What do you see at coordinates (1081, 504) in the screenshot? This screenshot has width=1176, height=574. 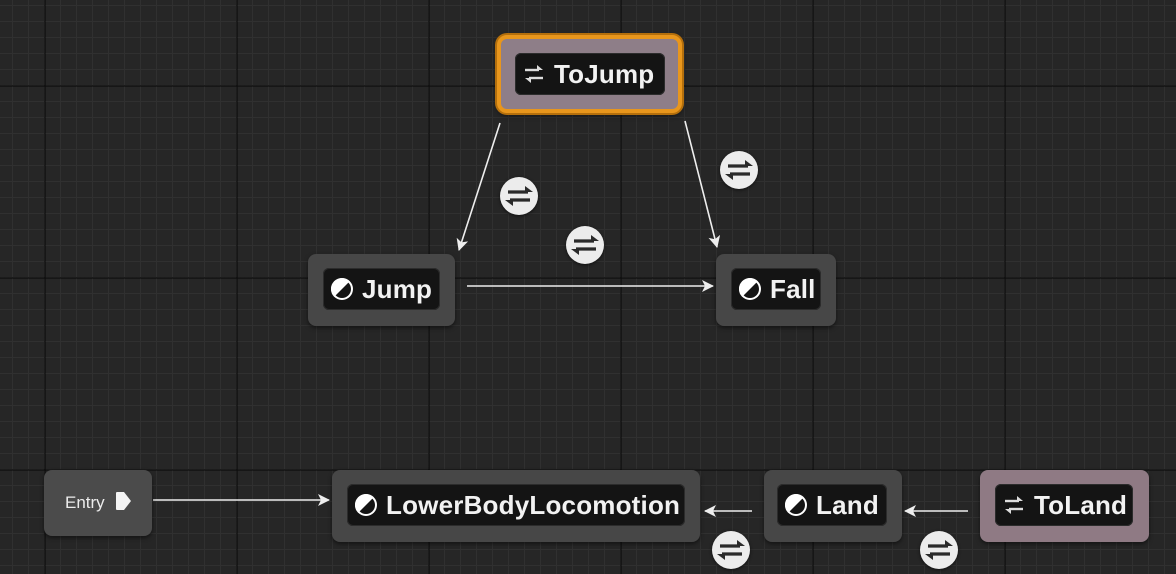 I see `node-label-toland: ToLand` at bounding box center [1081, 504].